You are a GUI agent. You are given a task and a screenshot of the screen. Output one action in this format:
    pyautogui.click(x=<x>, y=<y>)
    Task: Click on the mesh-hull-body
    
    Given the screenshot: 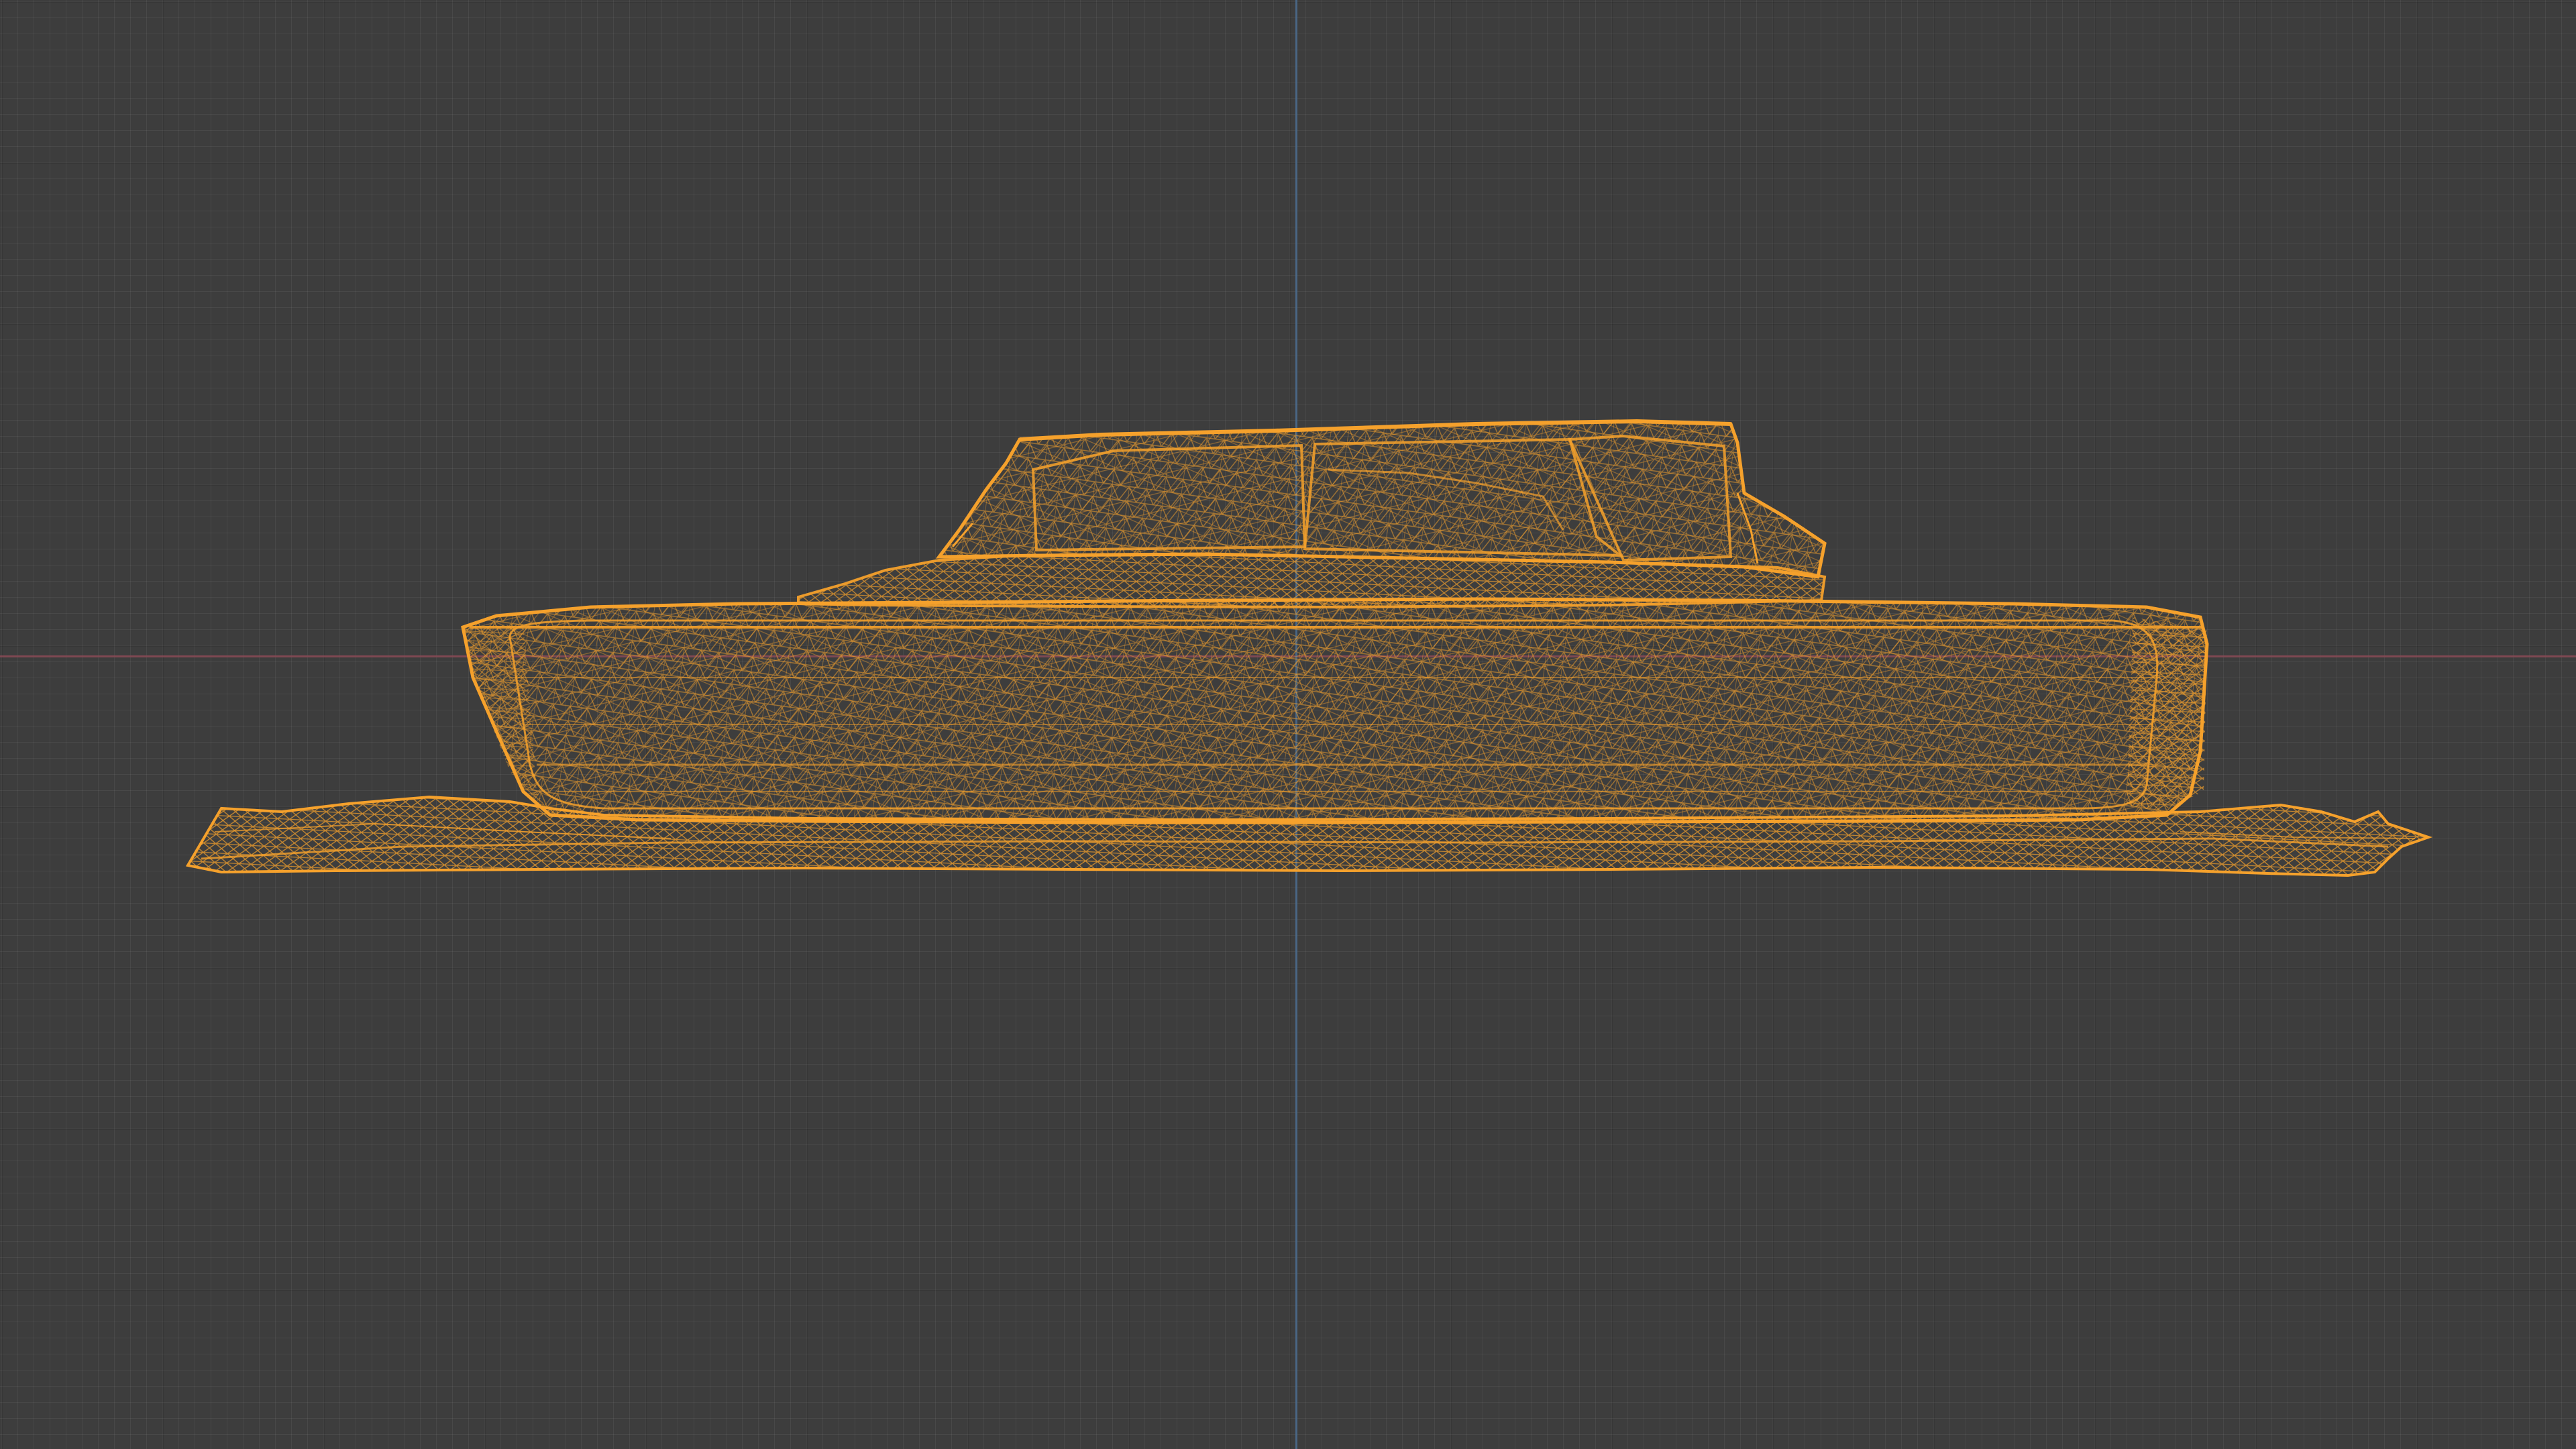 What is the action you would take?
    pyautogui.click(x=1335, y=710)
    